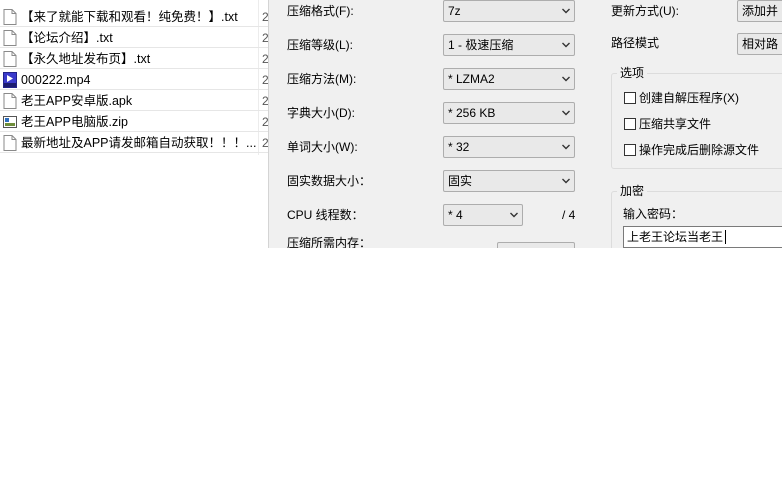  I want to click on dictionary-size-select: * 256 KB, so click(509, 113).